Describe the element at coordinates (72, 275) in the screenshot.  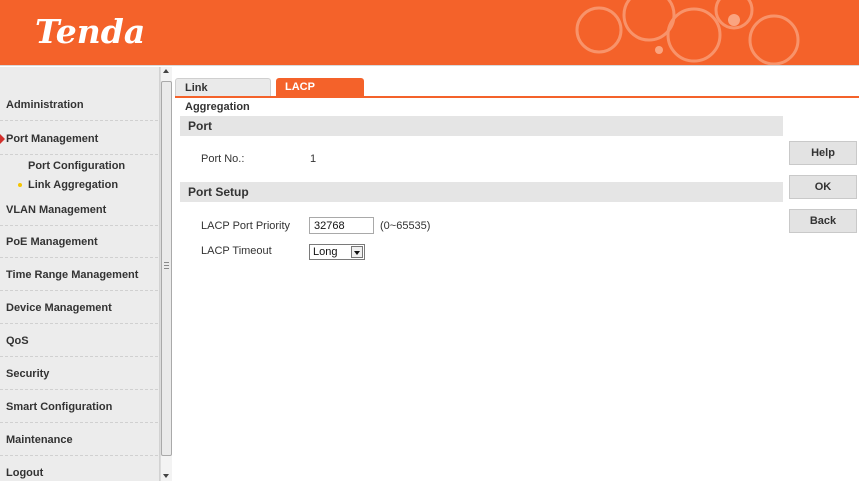
I see `sidebar-item-label: Time Range Management` at that location.